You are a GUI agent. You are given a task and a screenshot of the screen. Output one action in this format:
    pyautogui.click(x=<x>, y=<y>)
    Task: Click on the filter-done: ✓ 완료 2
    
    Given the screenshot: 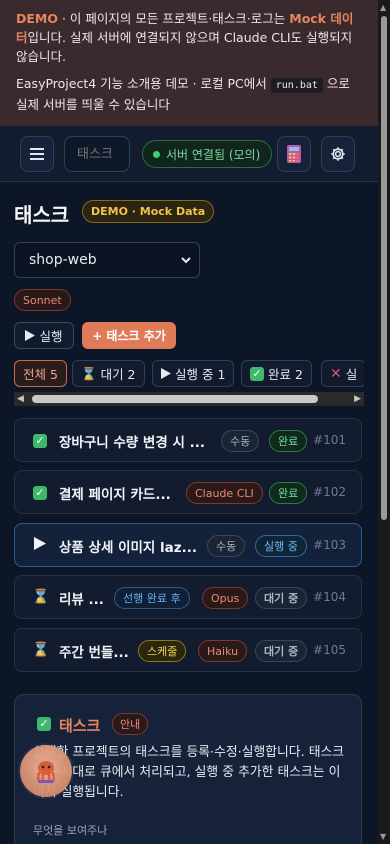 What is the action you would take?
    pyautogui.click(x=276, y=373)
    